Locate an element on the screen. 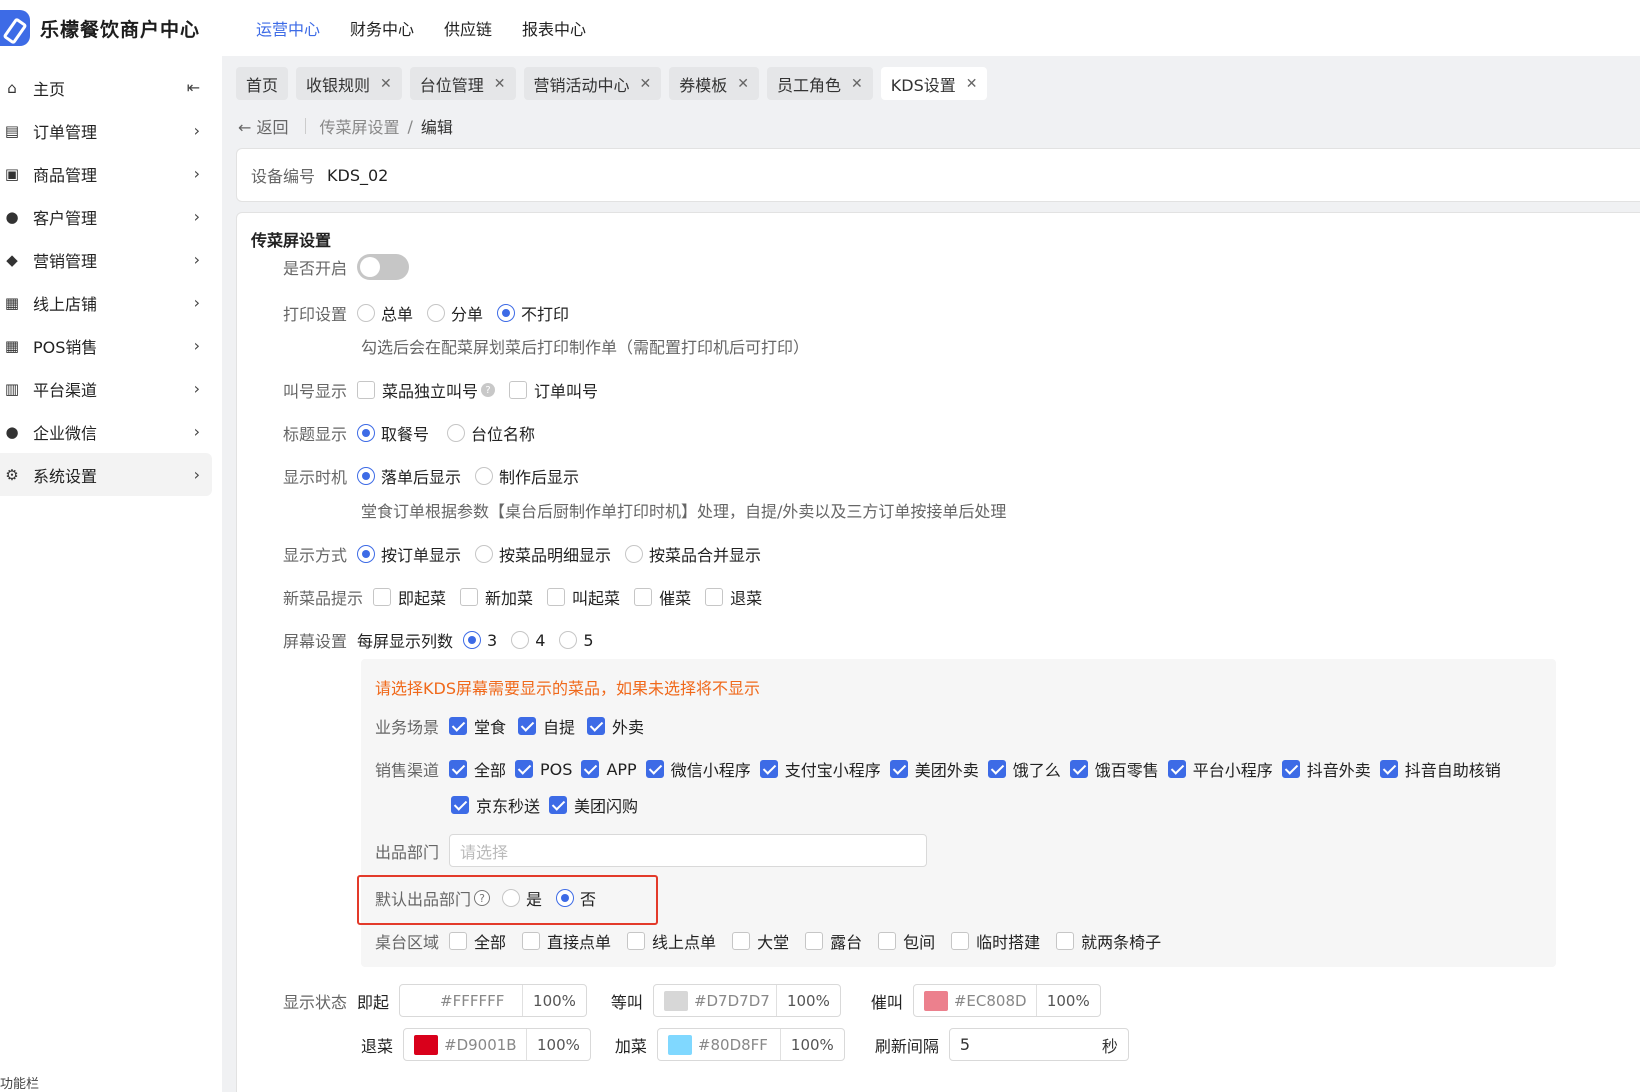  tab-cashier-rules: 收银规则 ✕ is located at coordinates (349, 83).